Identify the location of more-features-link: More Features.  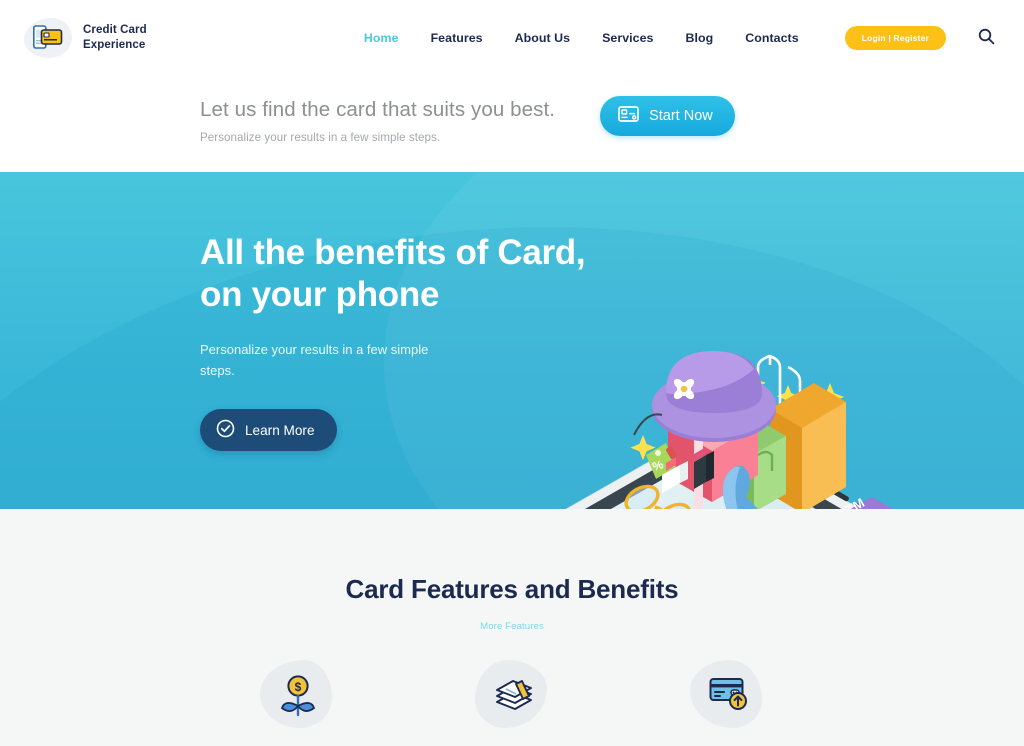
(512, 626).